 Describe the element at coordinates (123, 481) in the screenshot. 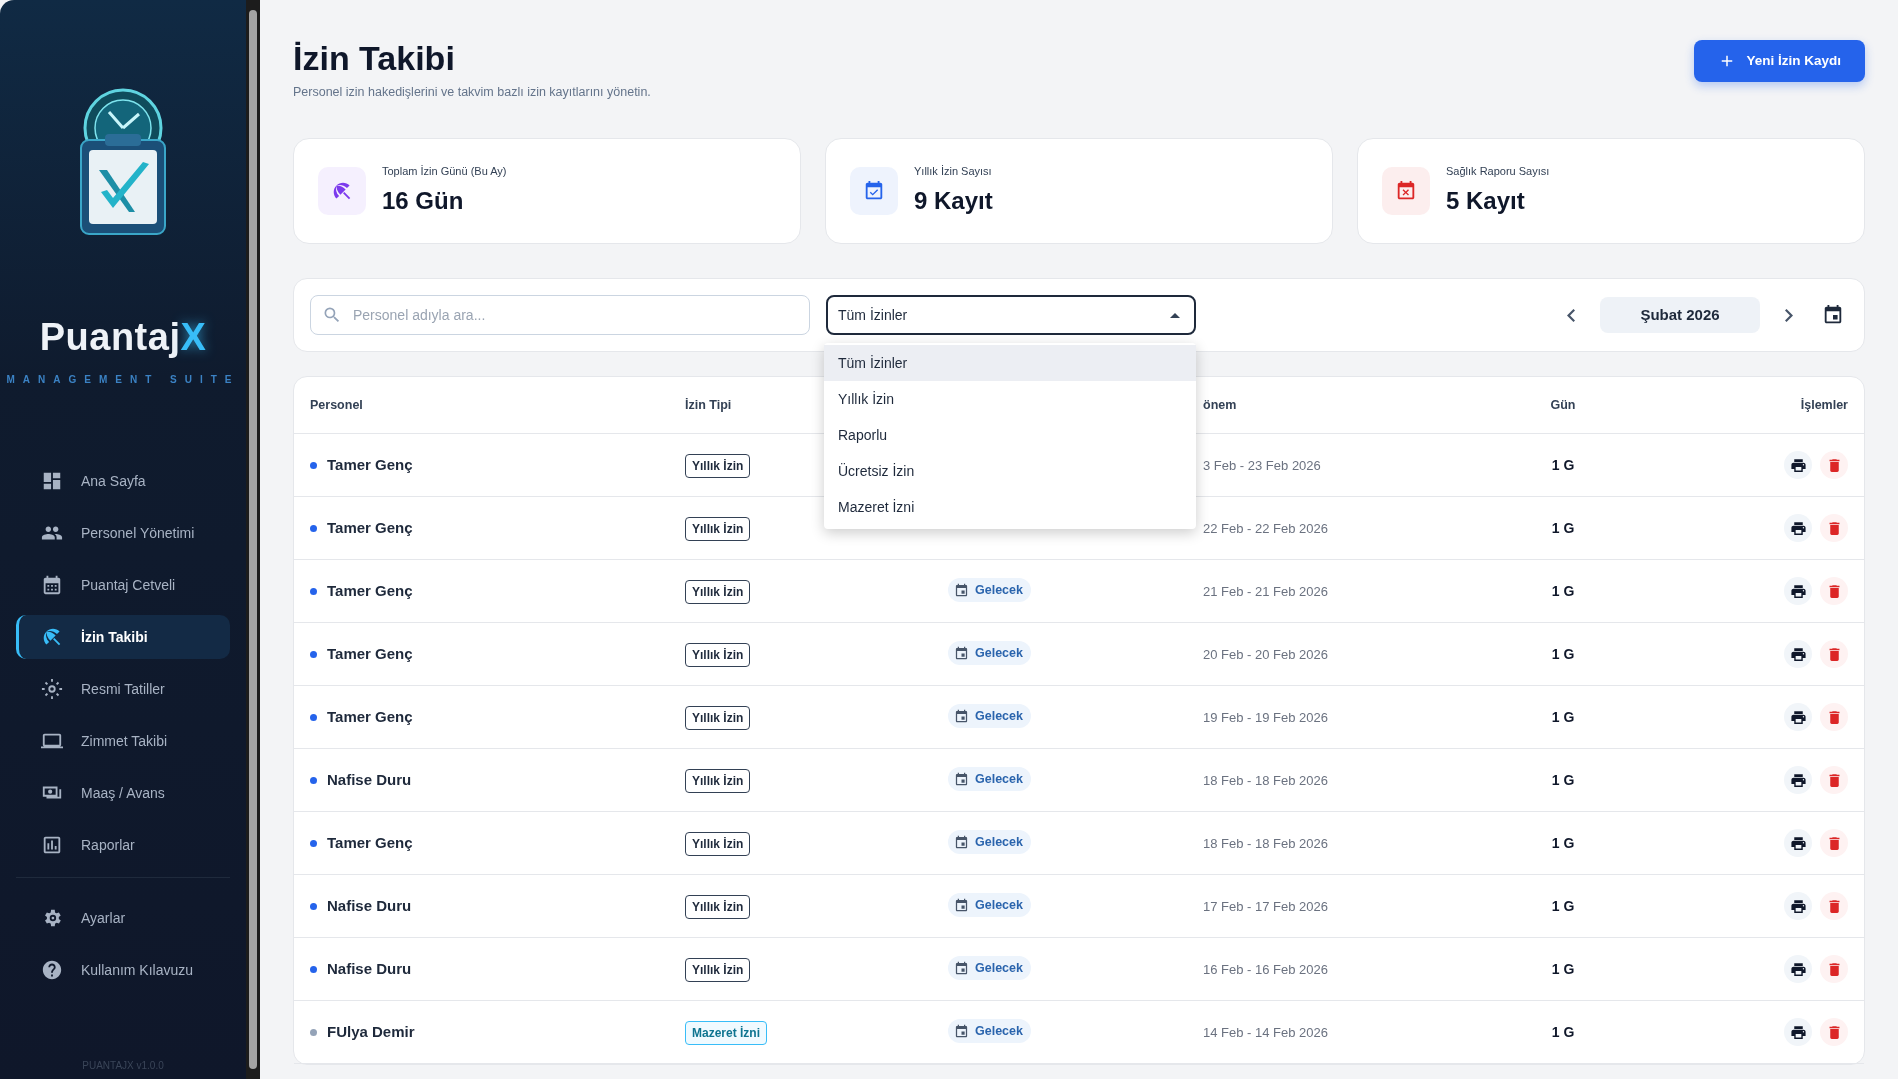

I see `nav-item: Ana Sayfa` at that location.